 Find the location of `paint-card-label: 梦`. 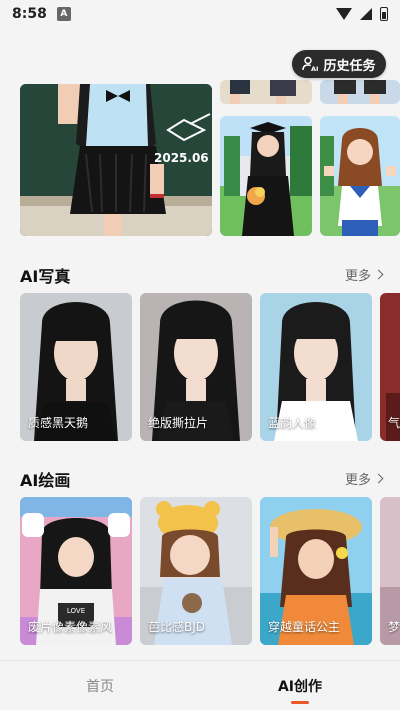

paint-card-label: 梦 is located at coordinates (394, 627).